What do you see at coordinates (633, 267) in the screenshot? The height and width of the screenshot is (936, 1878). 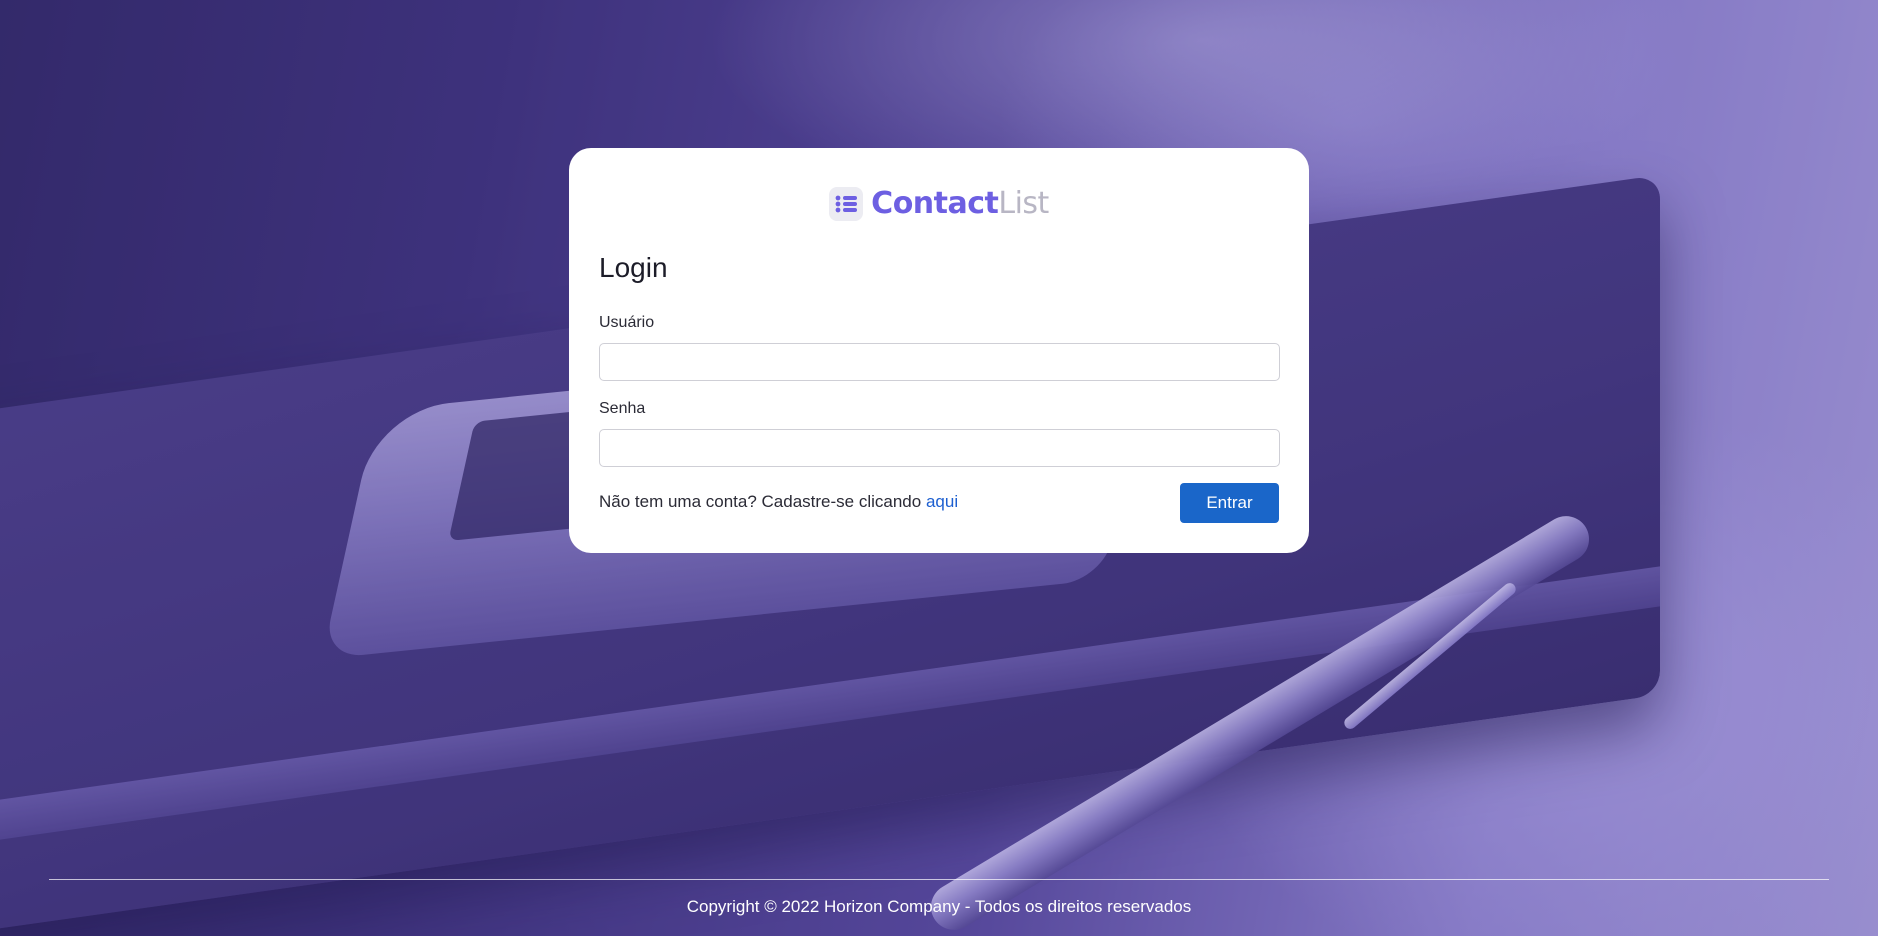 I see `page-title: Login` at bounding box center [633, 267].